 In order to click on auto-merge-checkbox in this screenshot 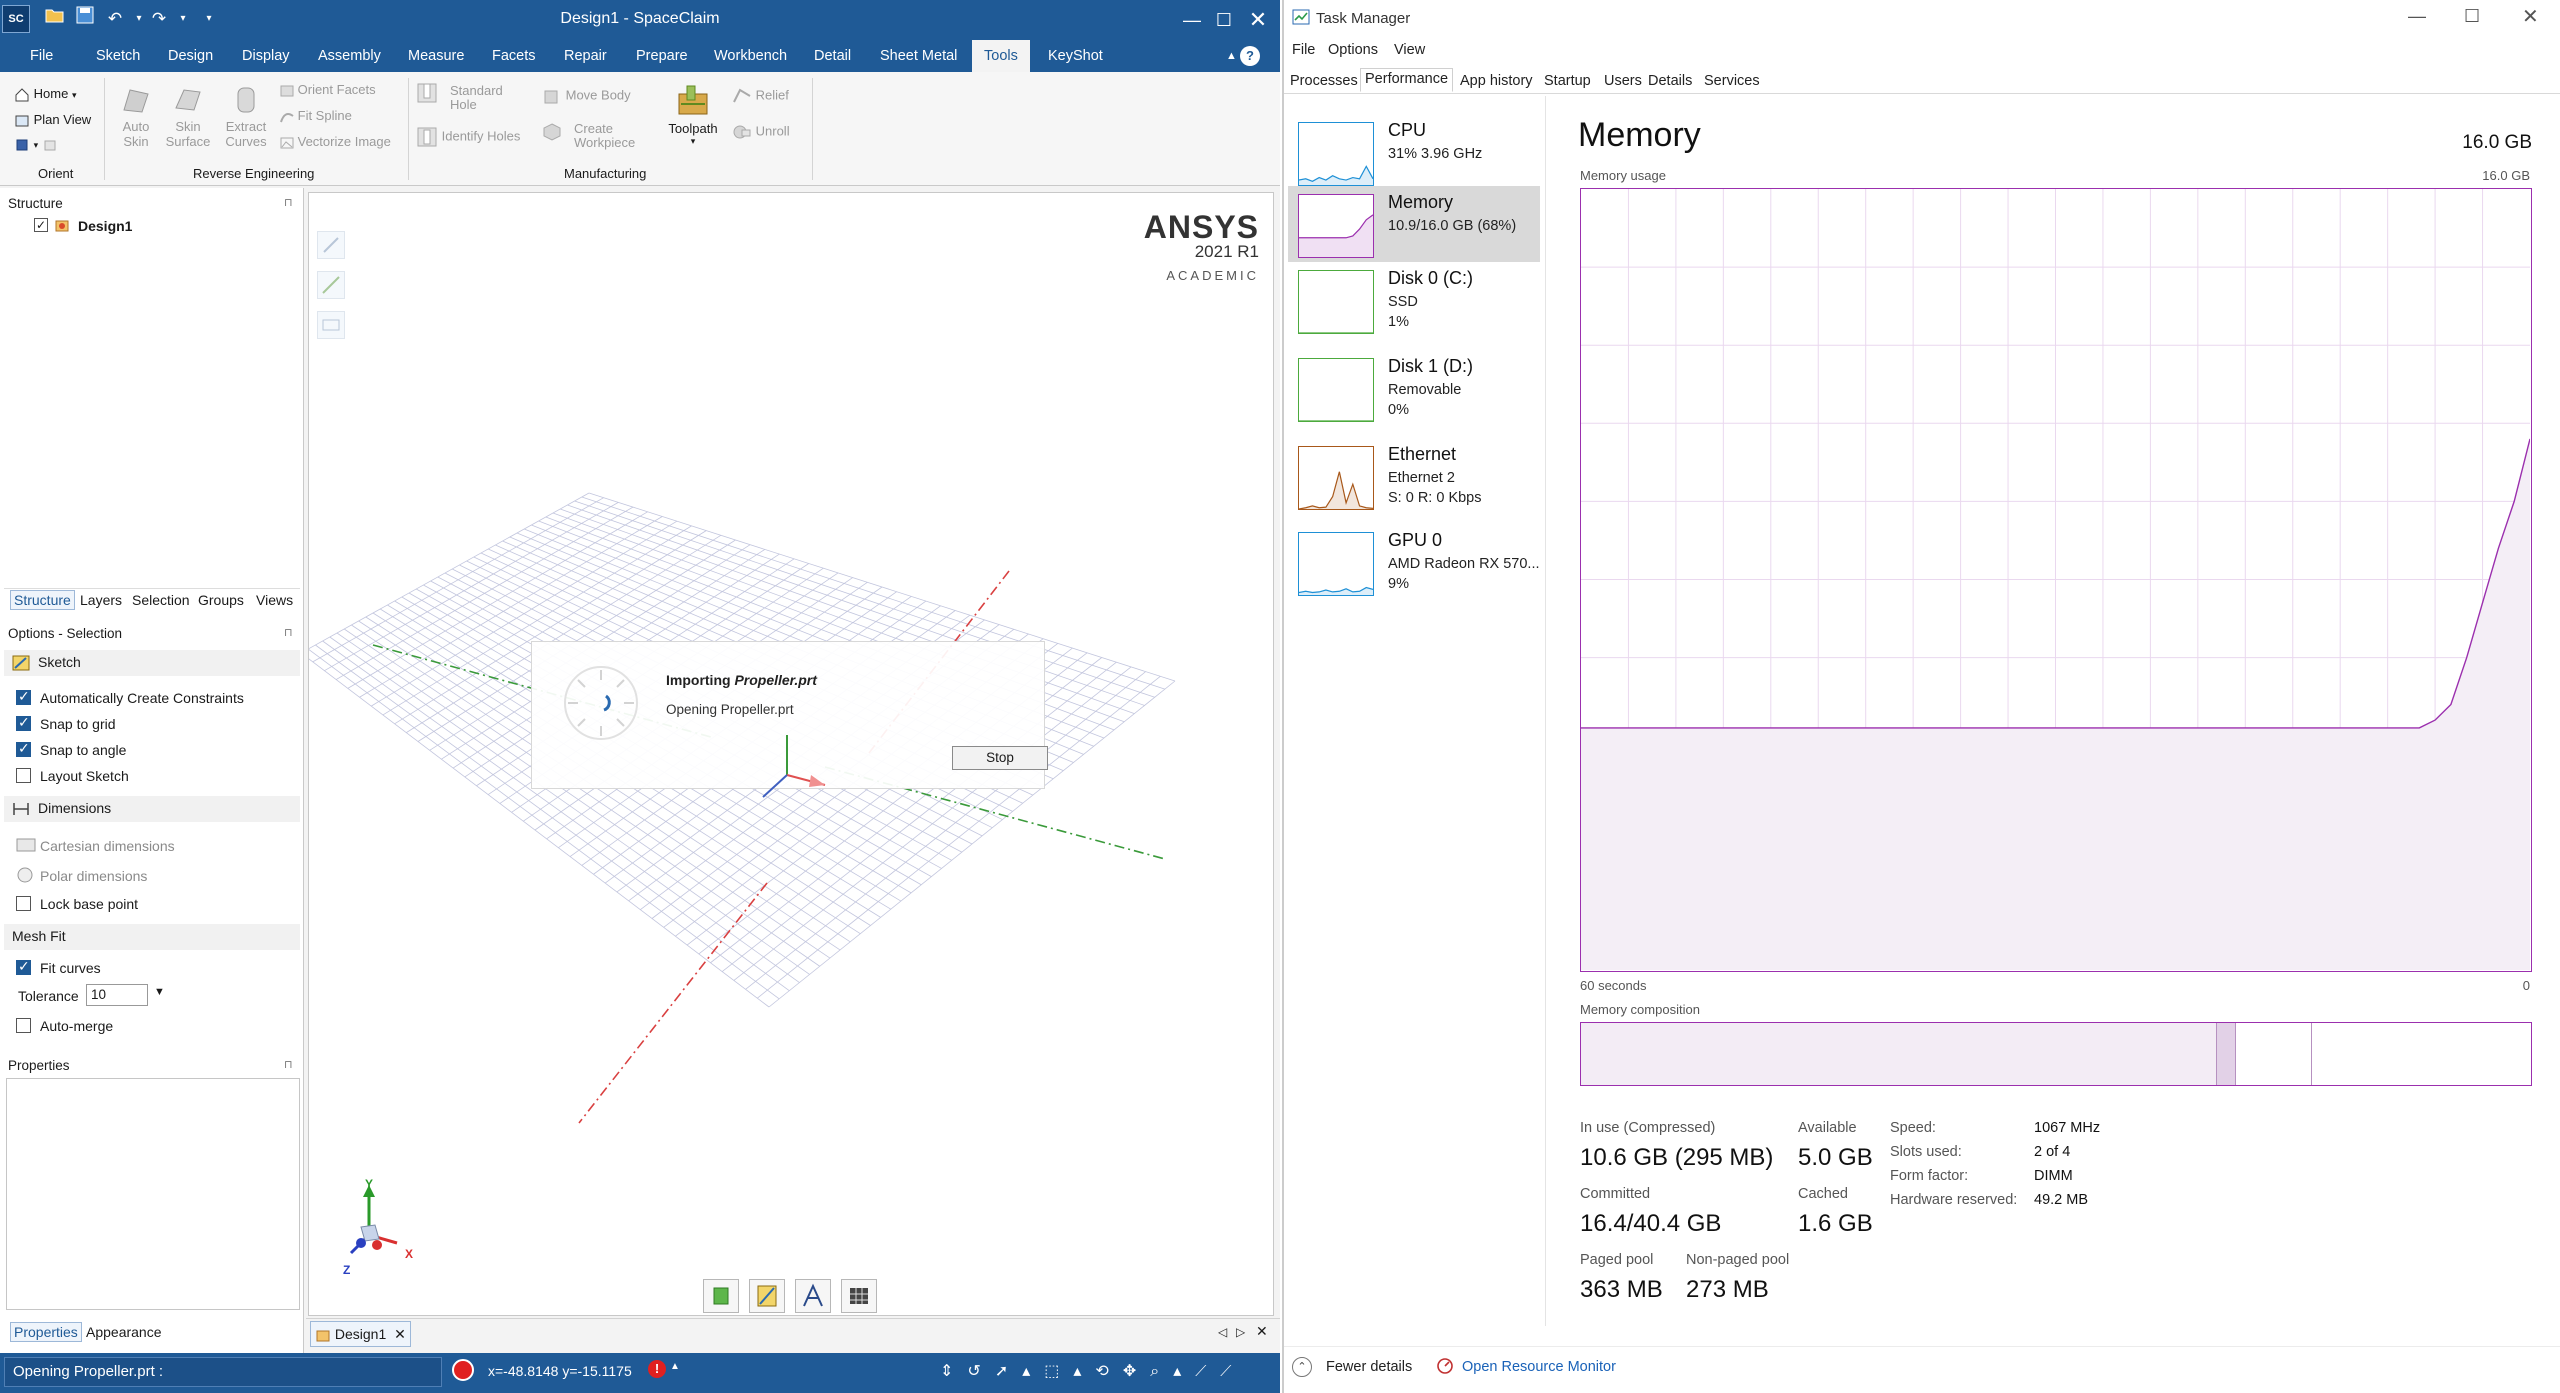, I will do `click(23, 1025)`.